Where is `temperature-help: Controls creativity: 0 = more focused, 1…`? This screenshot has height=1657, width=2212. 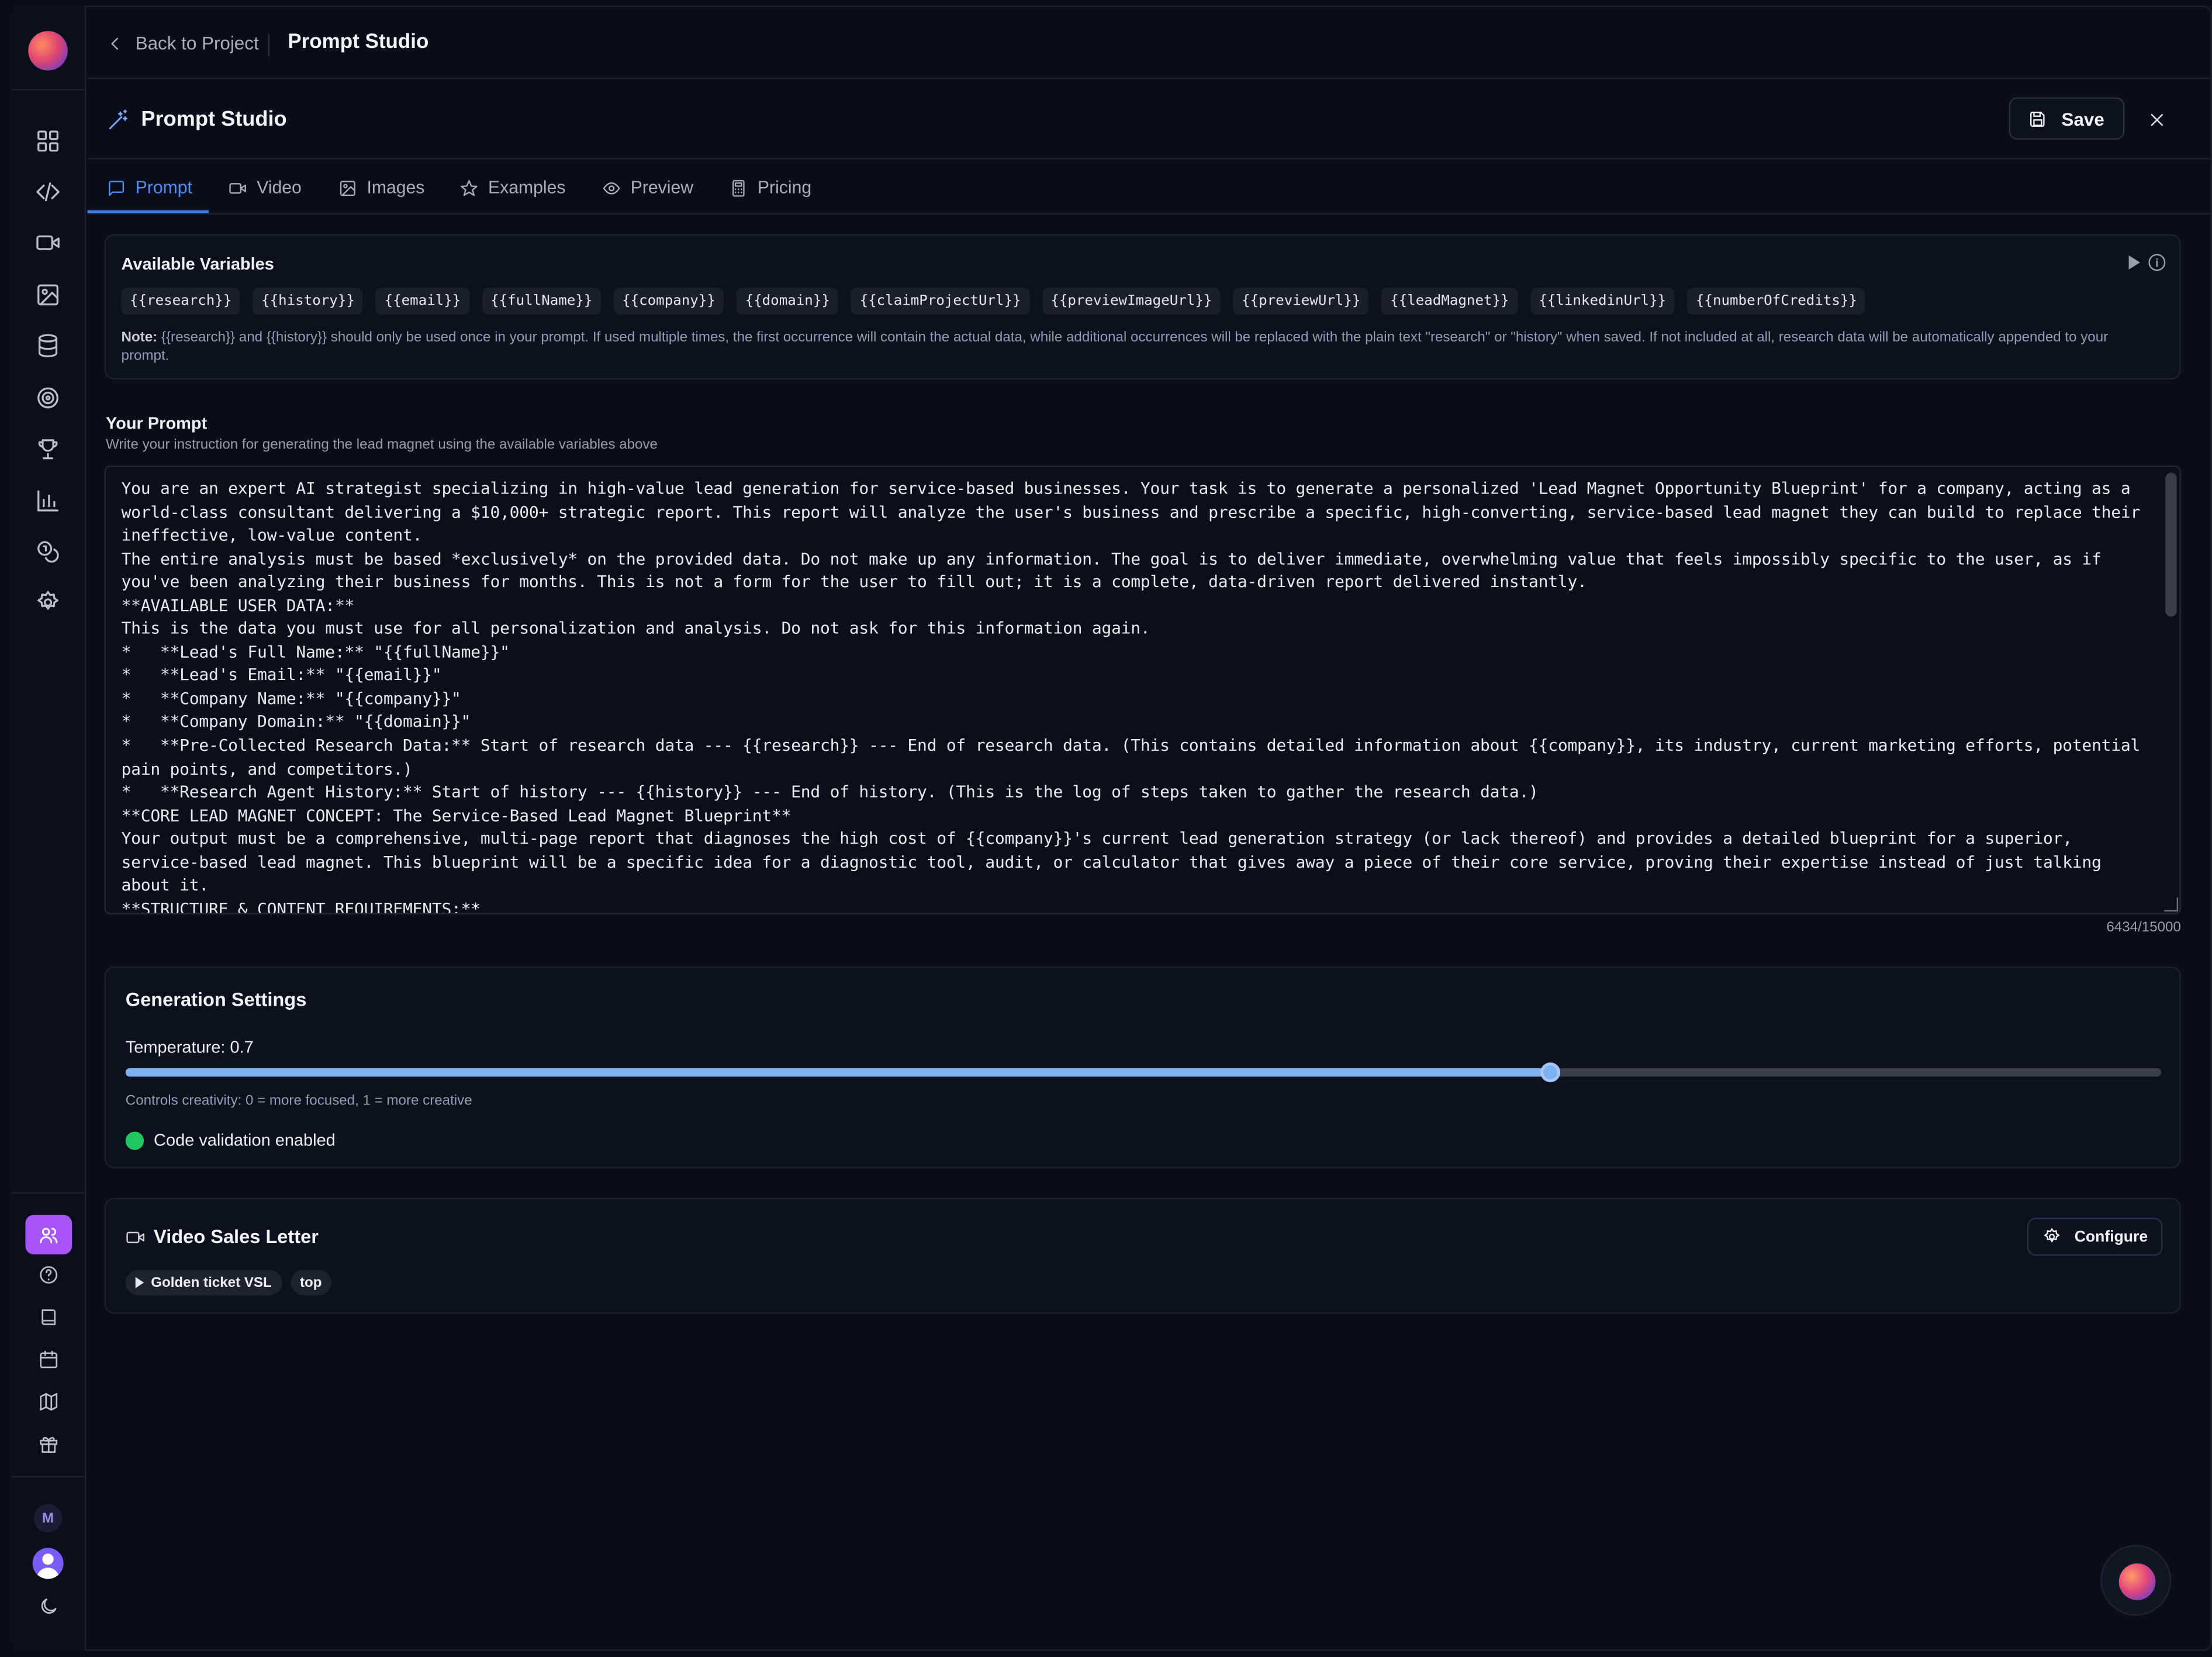 temperature-help: Controls creativity: 0 = more focused, 1… is located at coordinates (298, 1101).